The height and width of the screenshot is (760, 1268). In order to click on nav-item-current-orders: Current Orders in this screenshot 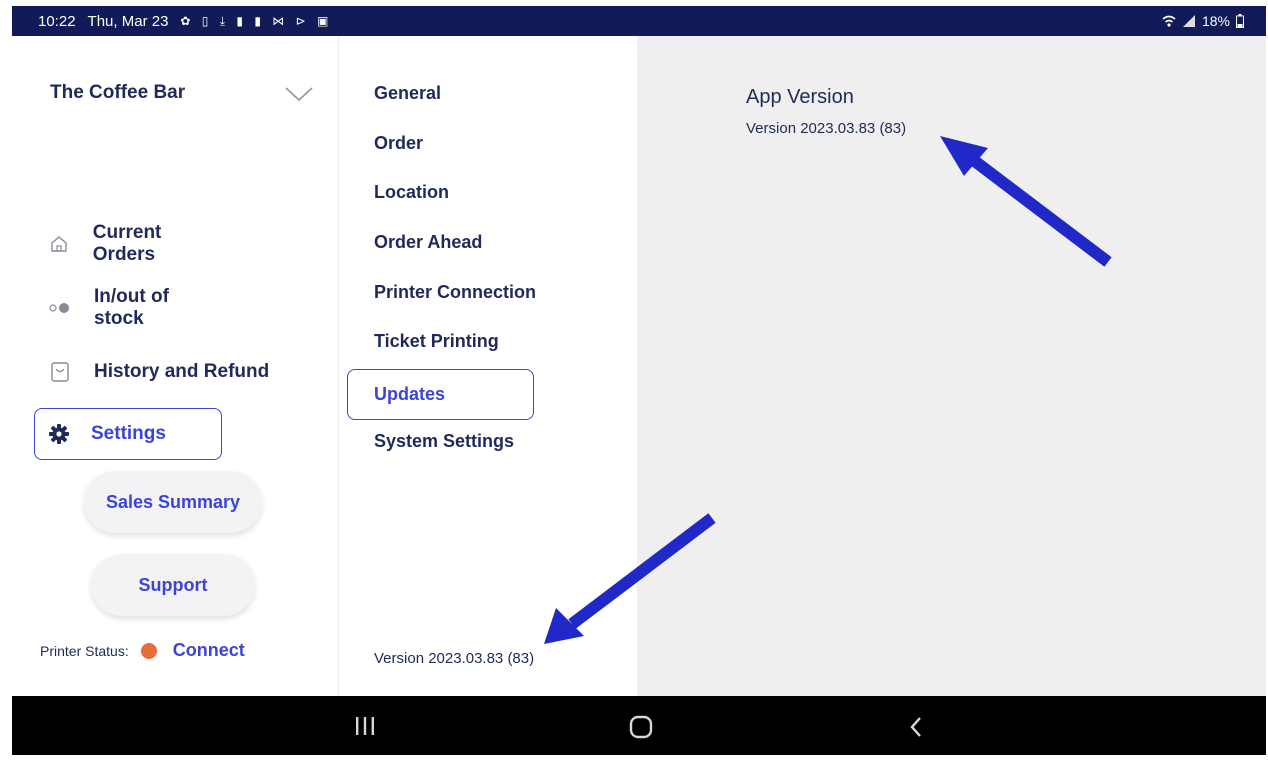, I will do `click(128, 244)`.